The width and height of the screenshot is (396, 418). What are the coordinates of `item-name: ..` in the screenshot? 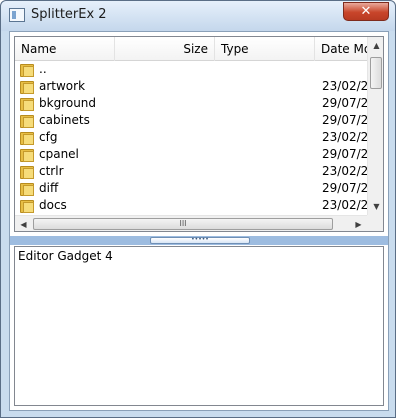 It's located at (43, 69).